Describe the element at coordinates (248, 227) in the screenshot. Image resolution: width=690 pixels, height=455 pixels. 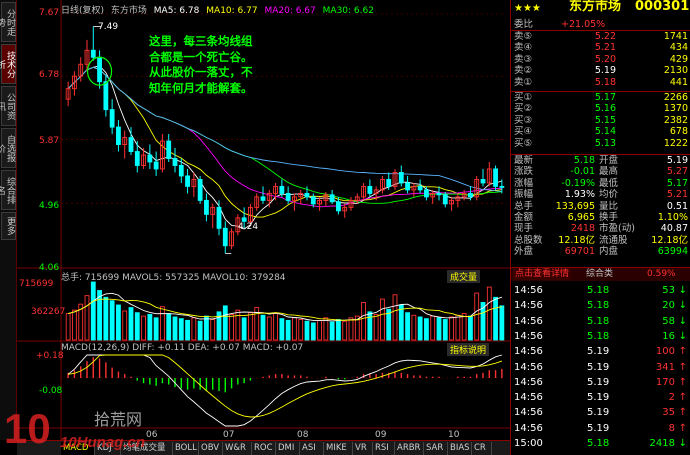
I see `low-price-annotation: 4.24` at that location.